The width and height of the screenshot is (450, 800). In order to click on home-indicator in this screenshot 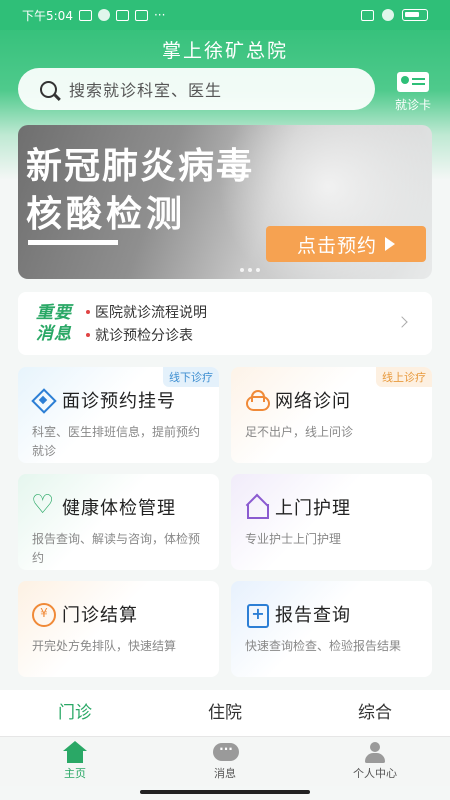, I will do `click(225, 792)`.